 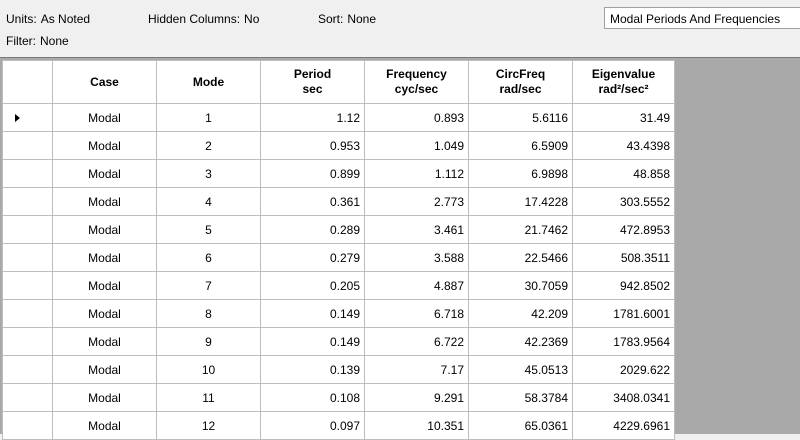 What do you see at coordinates (416, 117) in the screenshot?
I see `cell-frequency: 0.893` at bounding box center [416, 117].